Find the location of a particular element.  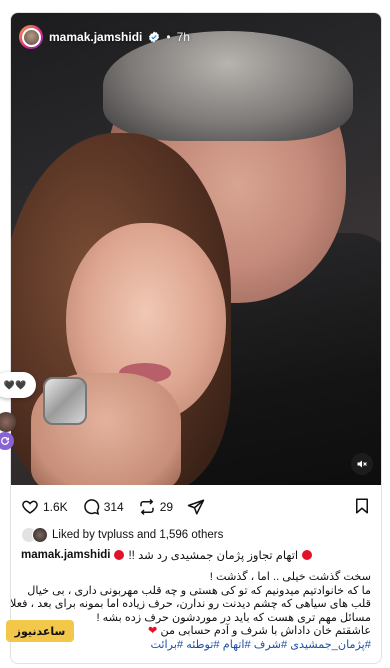

bookmark-icon is located at coordinates (362, 506).